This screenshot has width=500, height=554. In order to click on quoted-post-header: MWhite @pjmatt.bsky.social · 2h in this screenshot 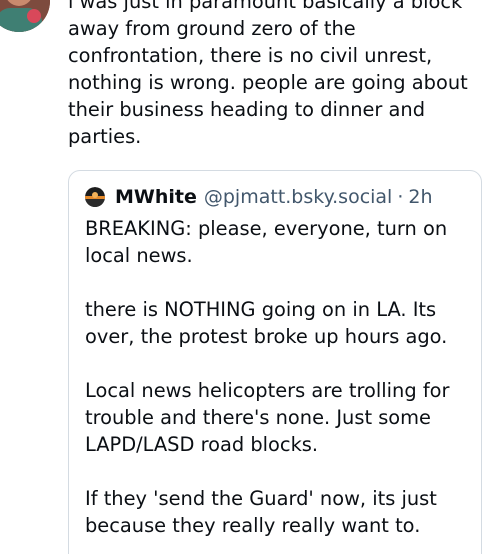, I will do `click(259, 197)`.